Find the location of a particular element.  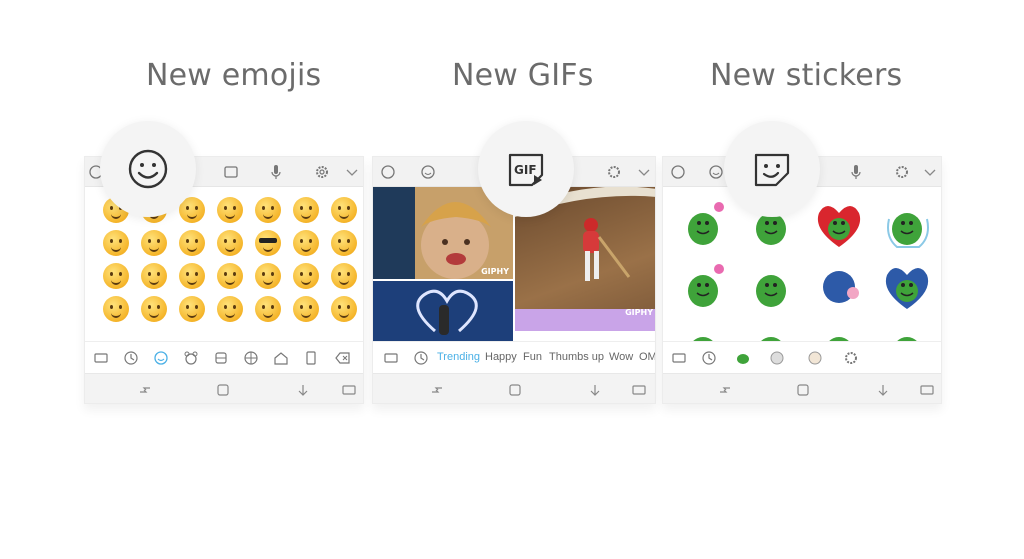

title-new-gifs: New GIFs is located at coordinates (523, 75).